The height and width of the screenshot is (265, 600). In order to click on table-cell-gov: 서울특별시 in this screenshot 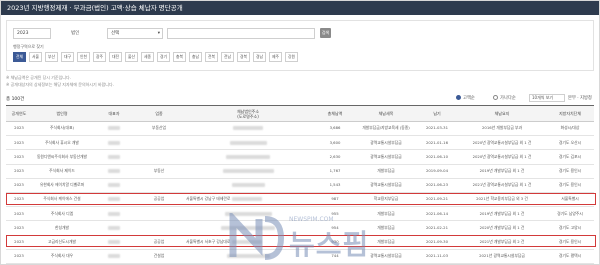, I will do `click(570, 200)`.